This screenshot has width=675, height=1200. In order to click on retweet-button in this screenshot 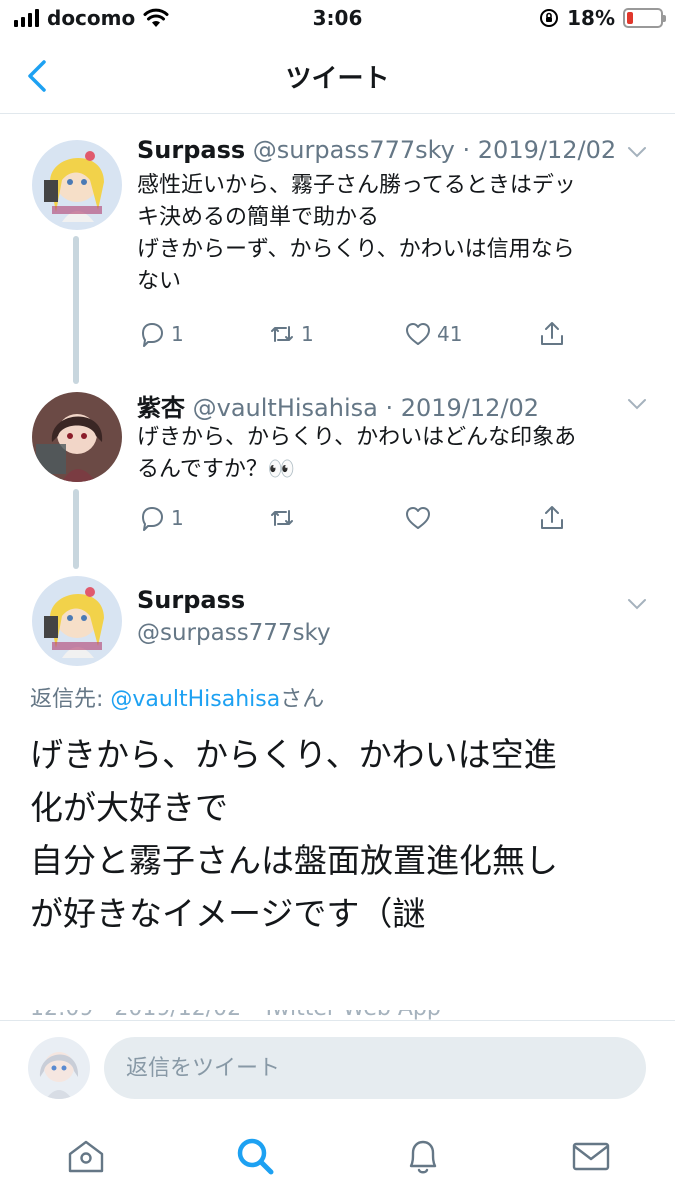, I will do `click(284, 518)`.